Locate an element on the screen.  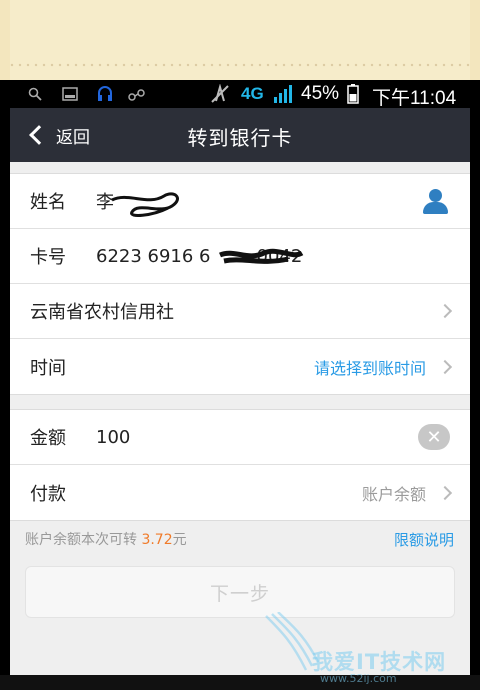
card-number-row: 卡号 6223 6916 6 0042 is located at coordinates (240, 256).